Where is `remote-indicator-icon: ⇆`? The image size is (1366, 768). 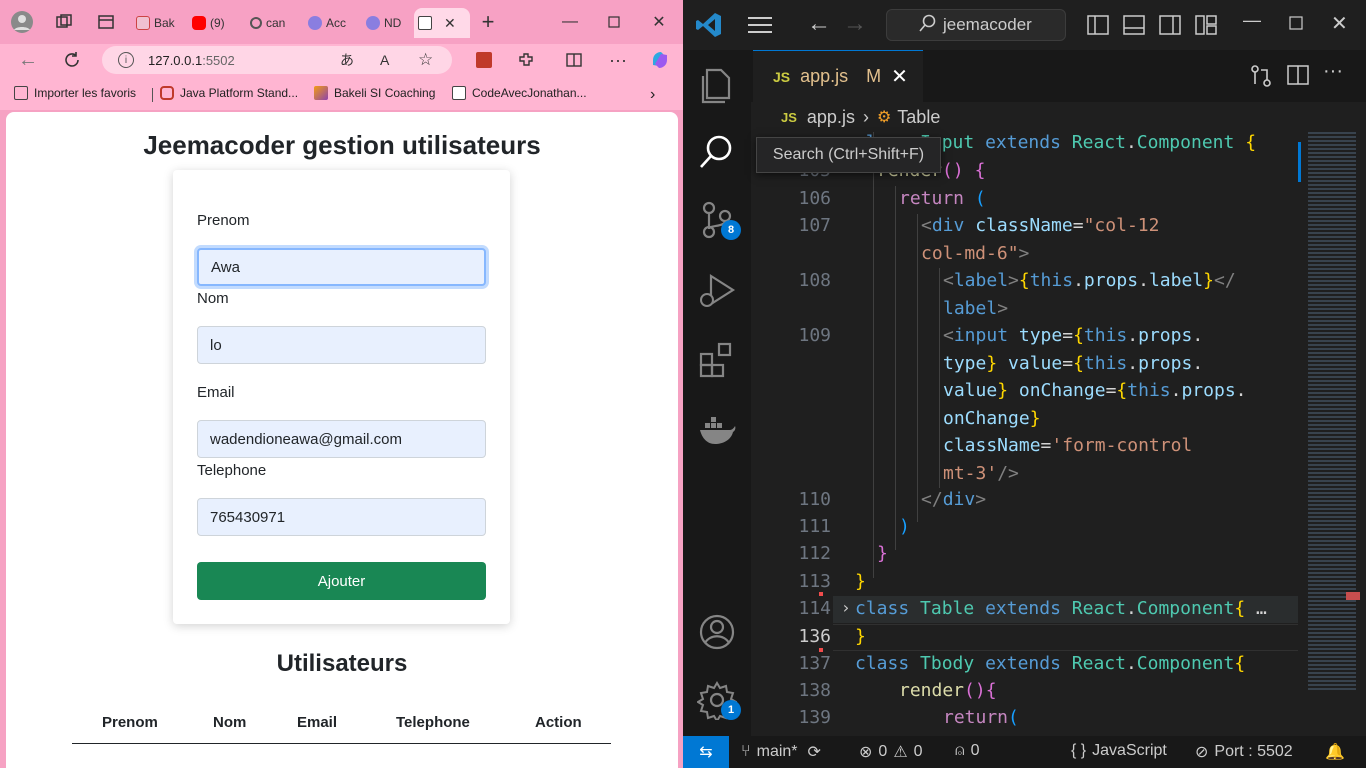
remote-indicator-icon: ⇆ is located at coordinates (706, 752).